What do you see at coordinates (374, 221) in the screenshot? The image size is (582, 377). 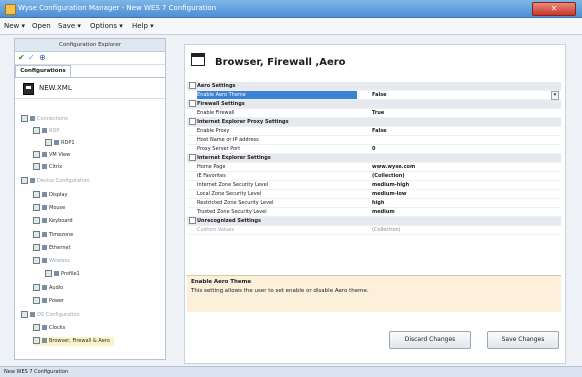 I see `category-unrecognized-settings: Unrecognized Settings` at bounding box center [374, 221].